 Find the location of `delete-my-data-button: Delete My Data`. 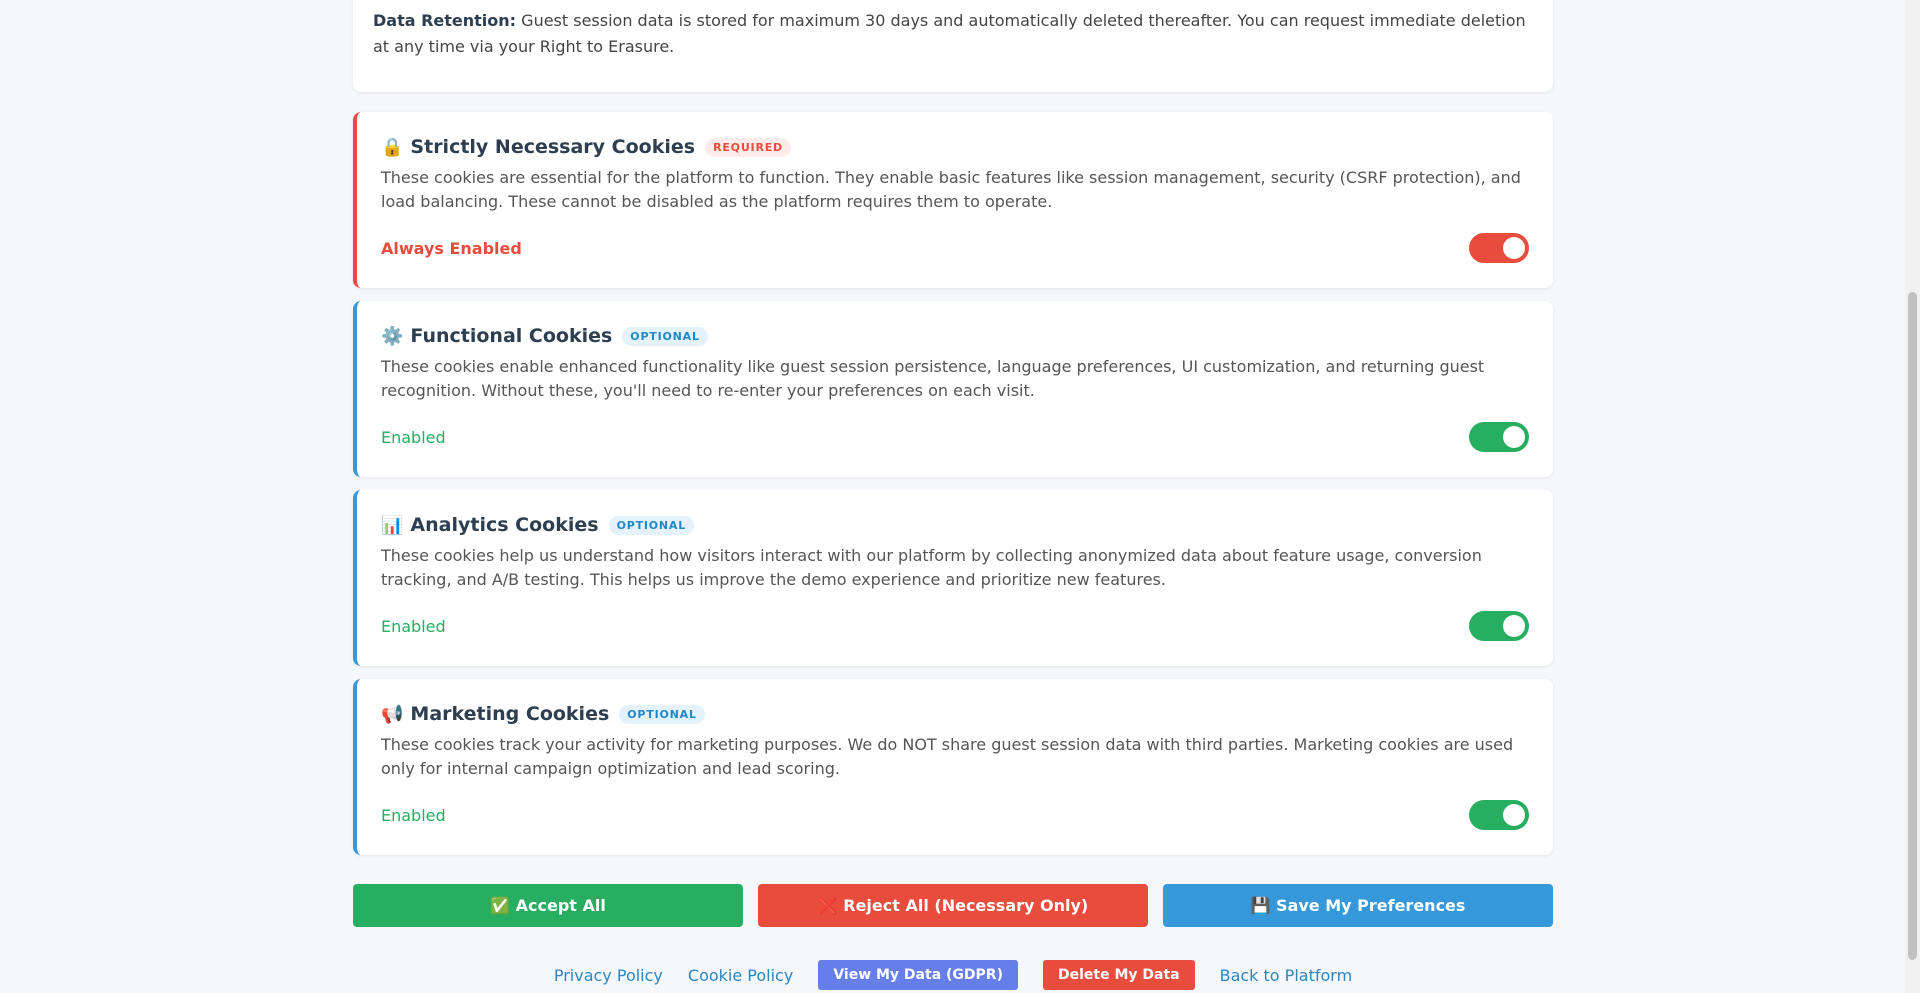

delete-my-data-button: Delete My Data is located at coordinates (1118, 975).